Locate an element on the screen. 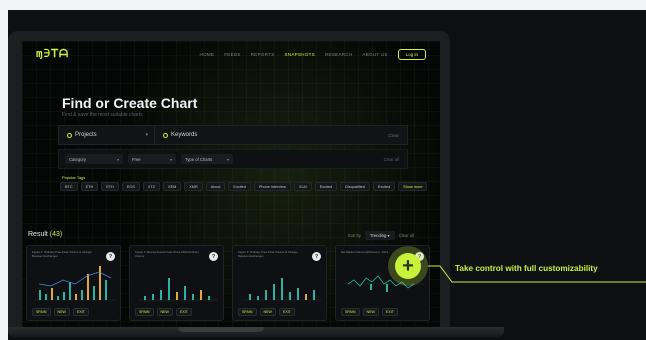 The image size is (646, 340). callout-line is located at coordinates (537, 274).